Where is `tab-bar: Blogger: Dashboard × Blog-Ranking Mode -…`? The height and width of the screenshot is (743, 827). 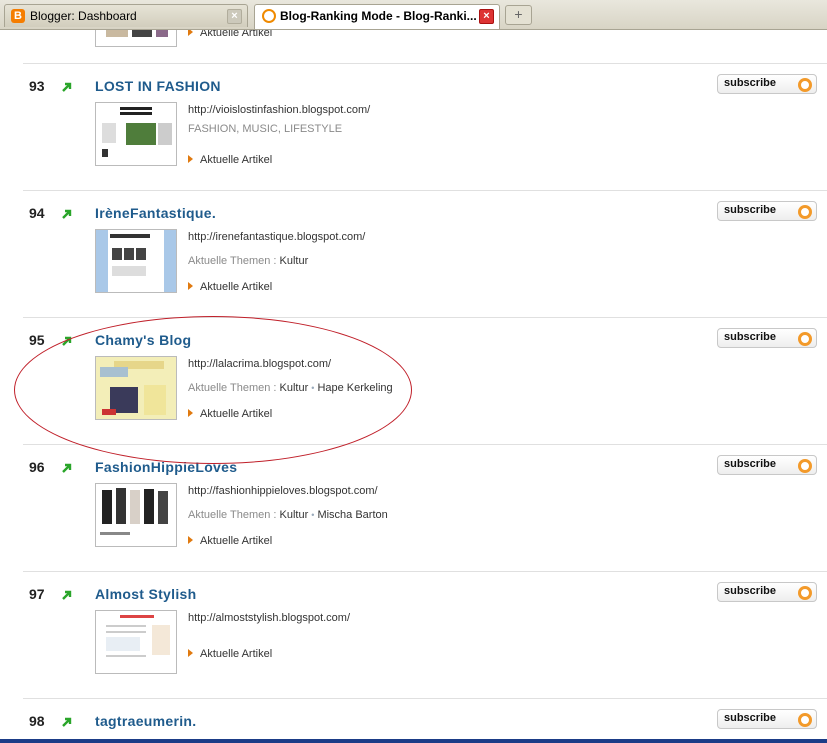 tab-bar: Blogger: Dashboard × Blog-Ranking Mode -… is located at coordinates (413, 15).